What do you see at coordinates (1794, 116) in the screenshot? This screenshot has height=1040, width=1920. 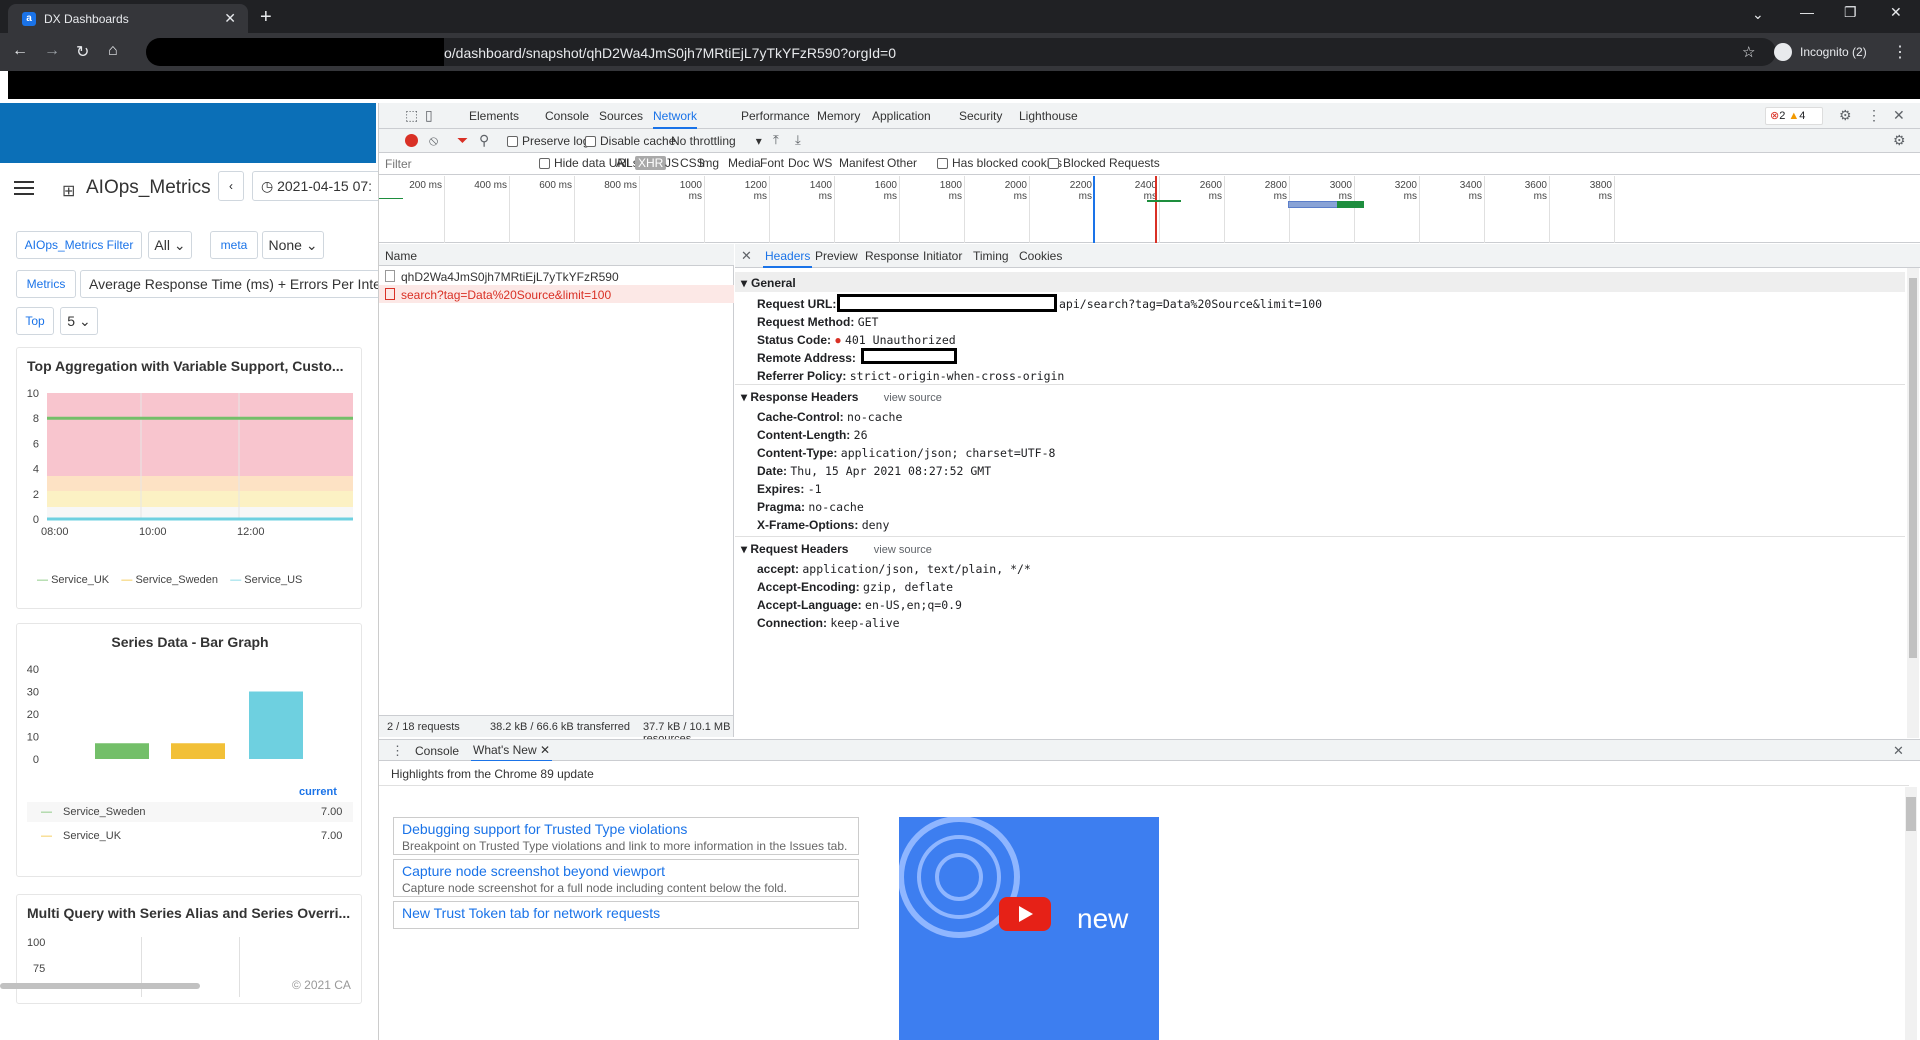 I see `issues-counter: ⊗2 ▲4` at bounding box center [1794, 116].